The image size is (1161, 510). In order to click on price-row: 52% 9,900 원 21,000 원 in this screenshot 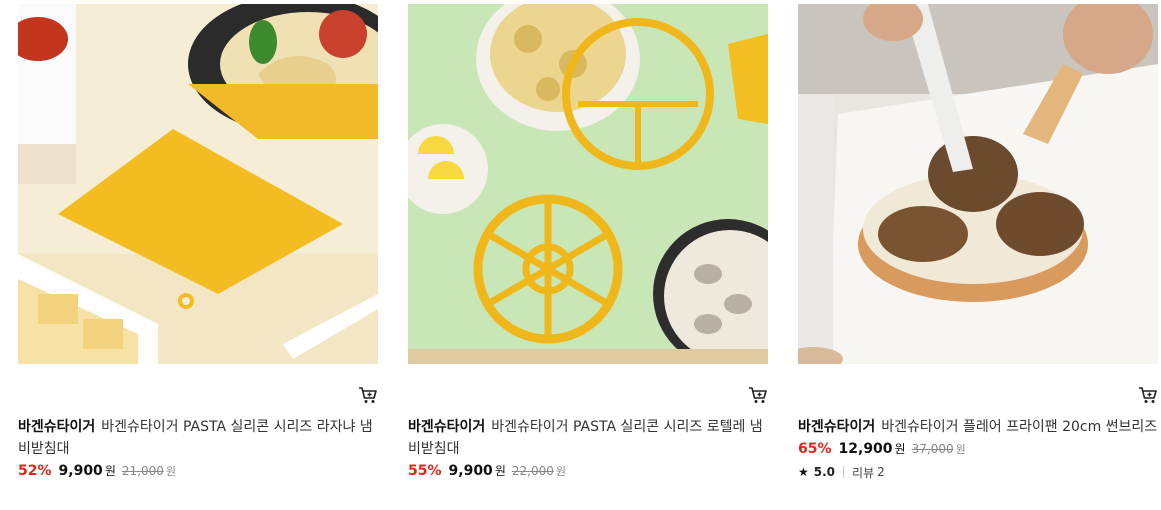, I will do `click(198, 473)`.